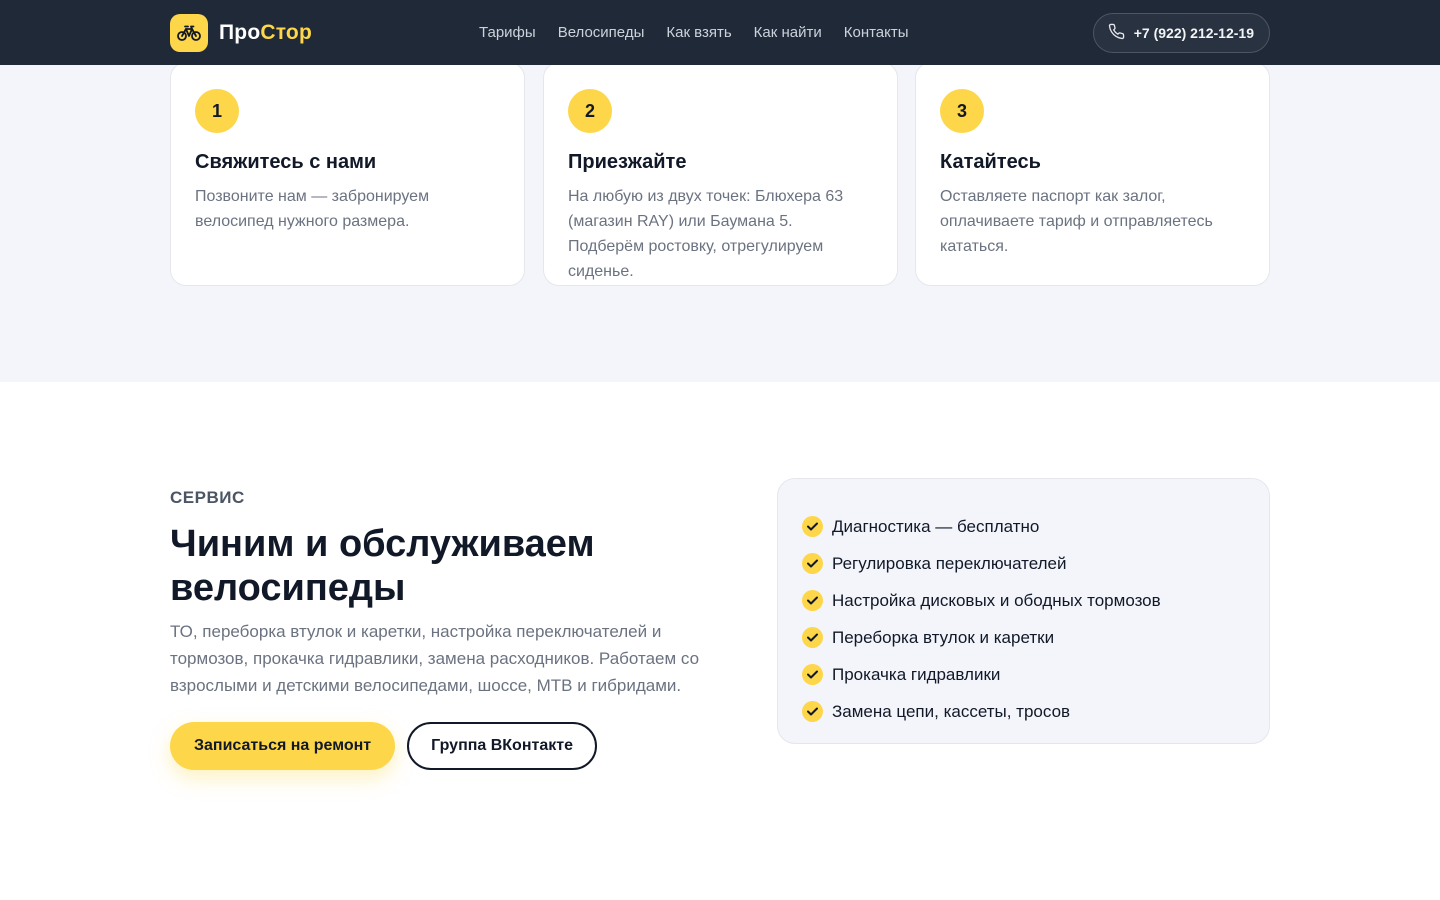 Image resolution: width=1440 pixels, height=900 pixels. I want to click on list-item: Настройка дисковых и ободных тормозов, so click(1023, 600).